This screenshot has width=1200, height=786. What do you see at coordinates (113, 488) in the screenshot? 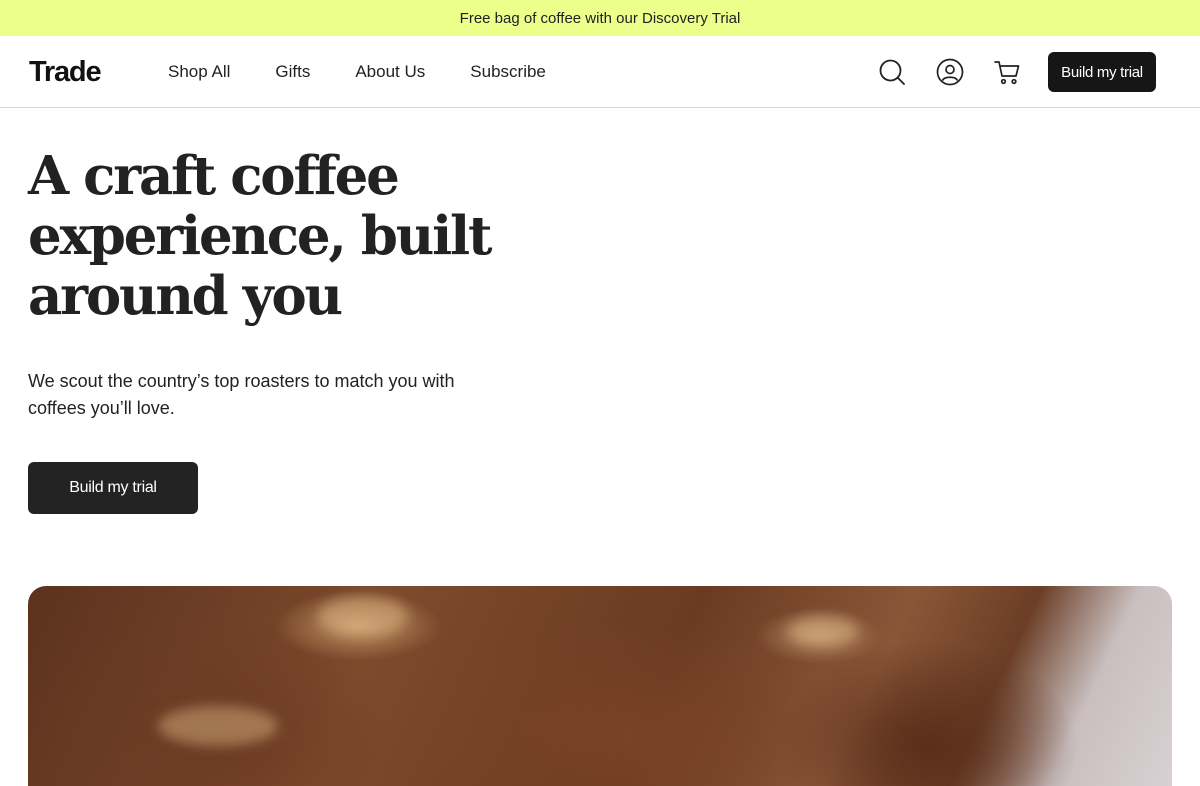
I see `hero-build-trial-button: Build my trial` at bounding box center [113, 488].